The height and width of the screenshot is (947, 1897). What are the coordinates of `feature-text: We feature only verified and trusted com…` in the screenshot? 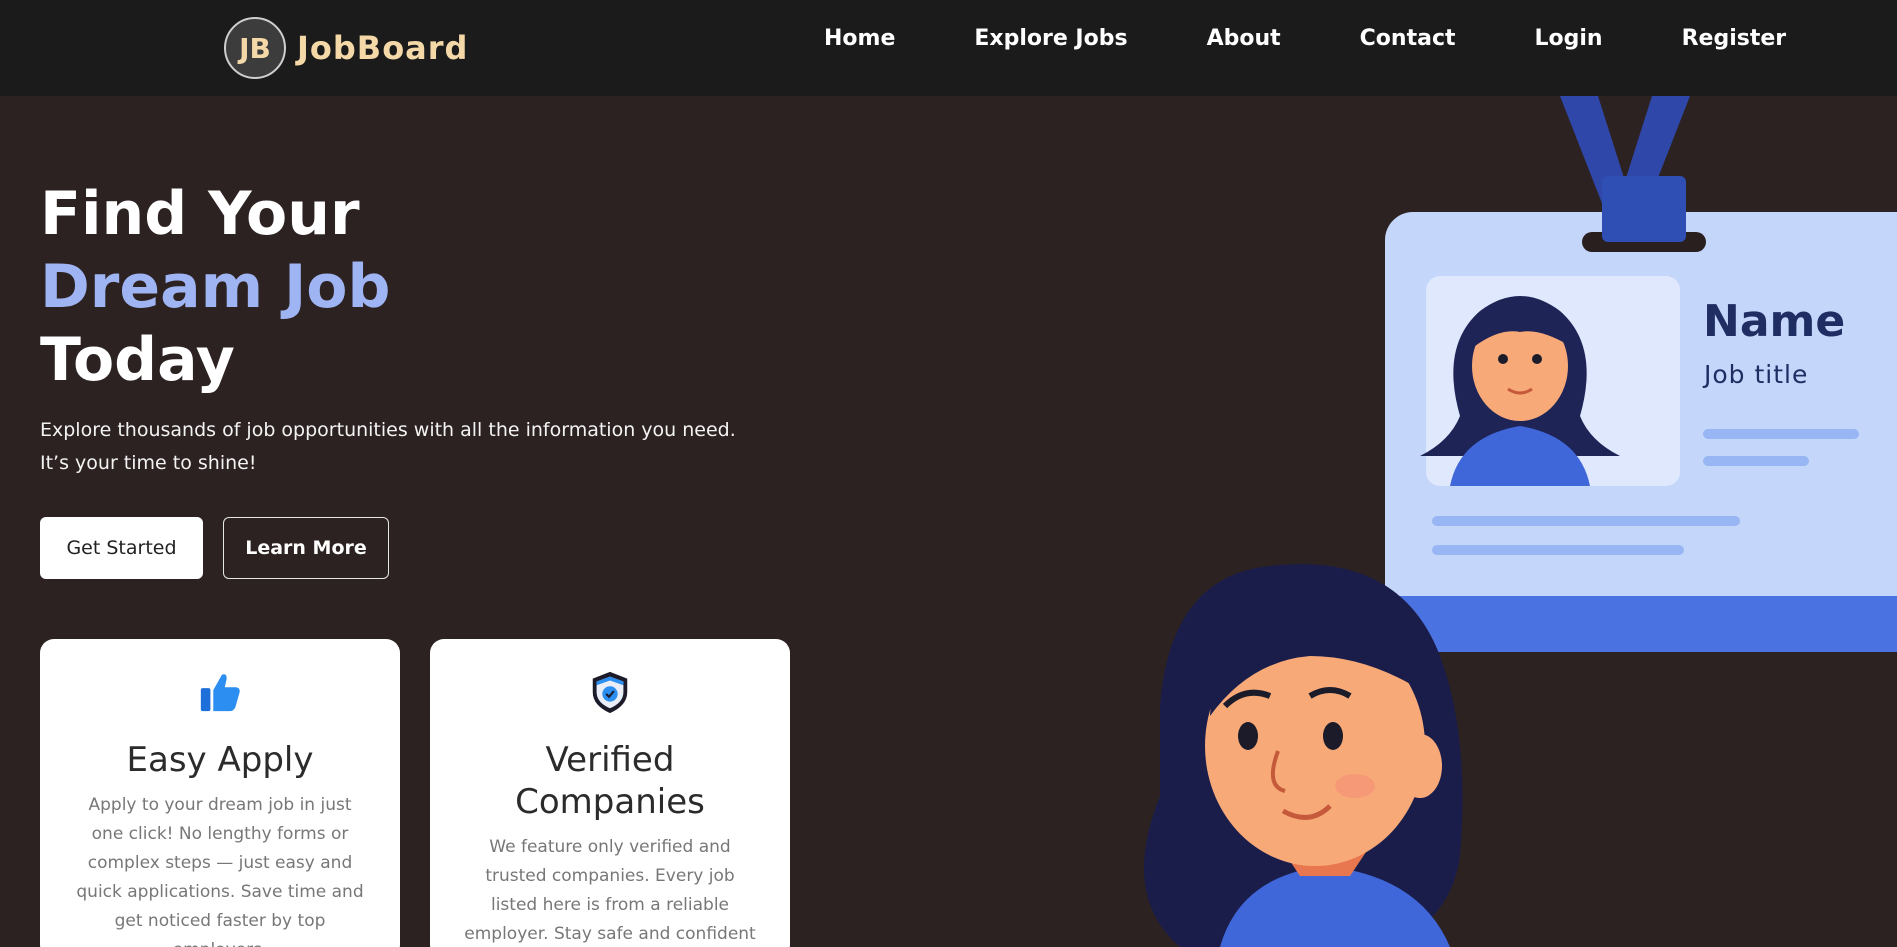 It's located at (610, 890).